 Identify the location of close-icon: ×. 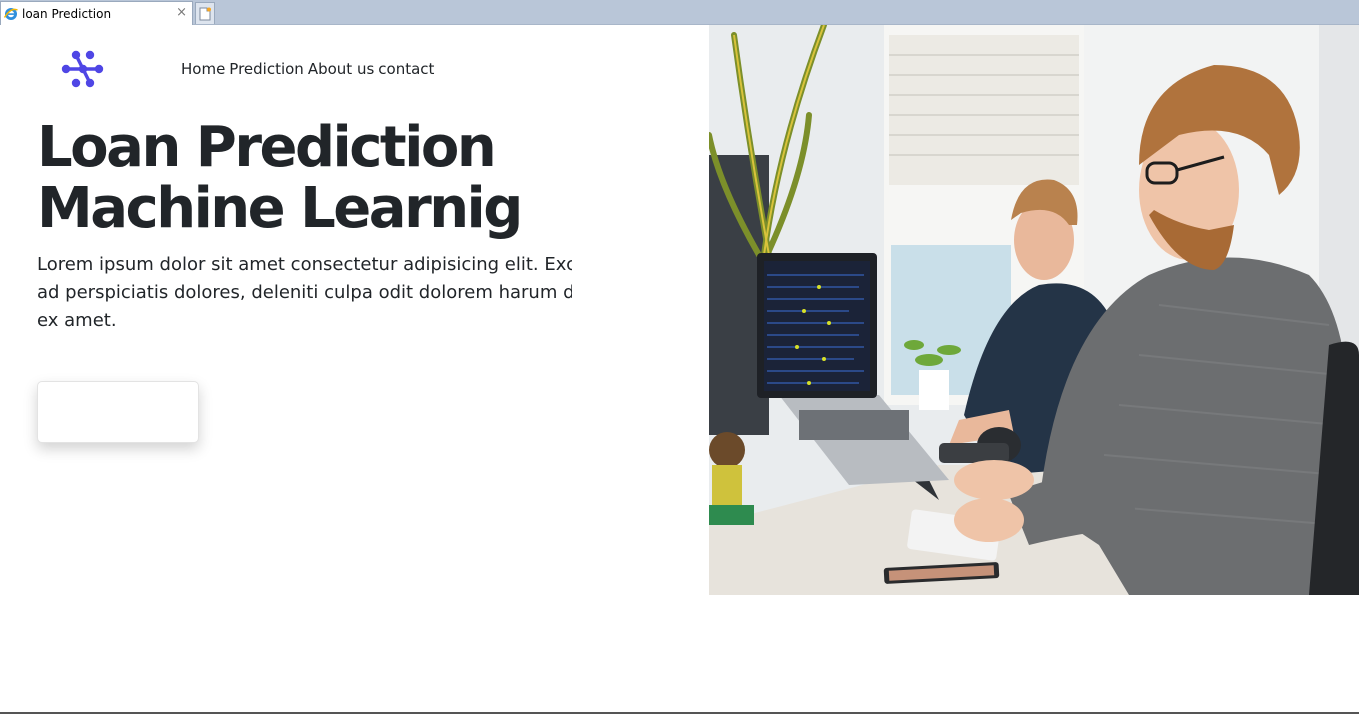
(181, 13).